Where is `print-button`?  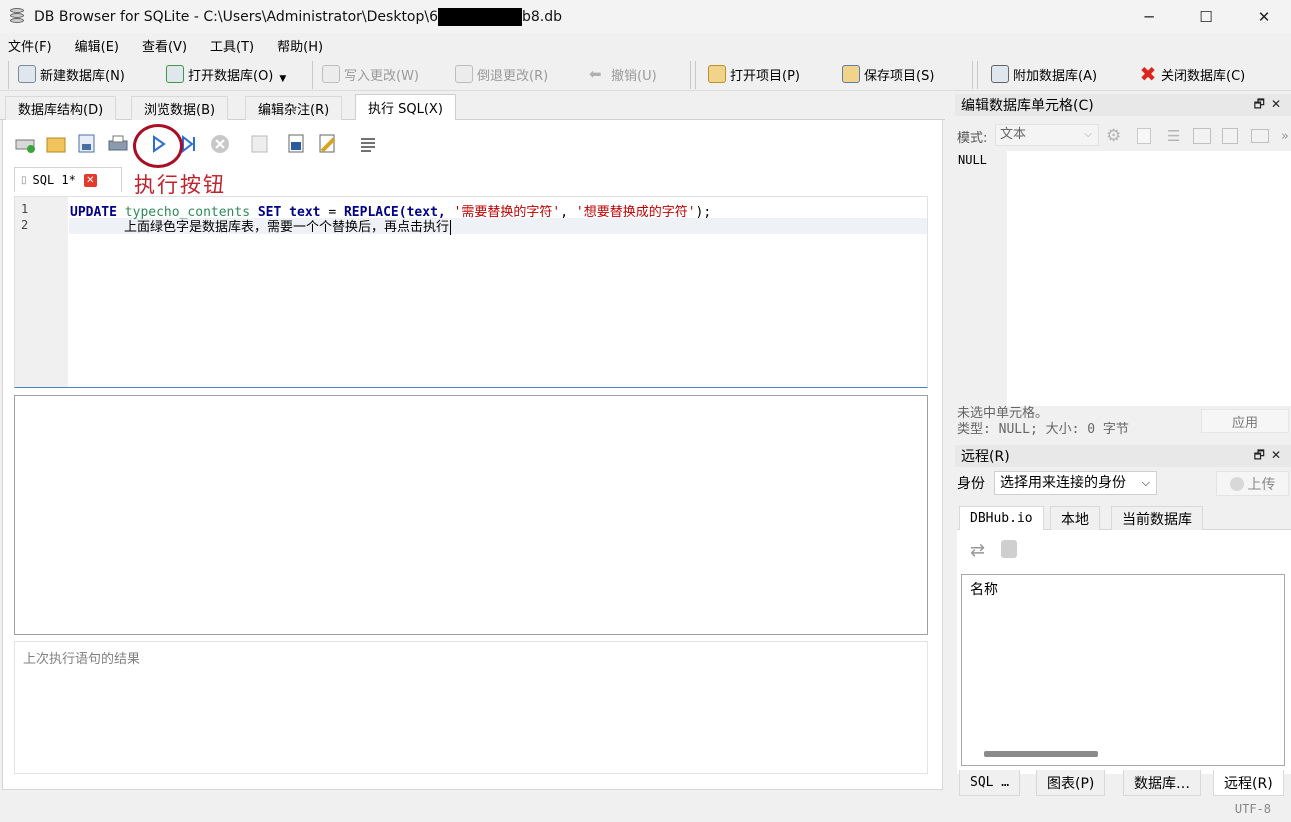 print-button is located at coordinates (118, 144).